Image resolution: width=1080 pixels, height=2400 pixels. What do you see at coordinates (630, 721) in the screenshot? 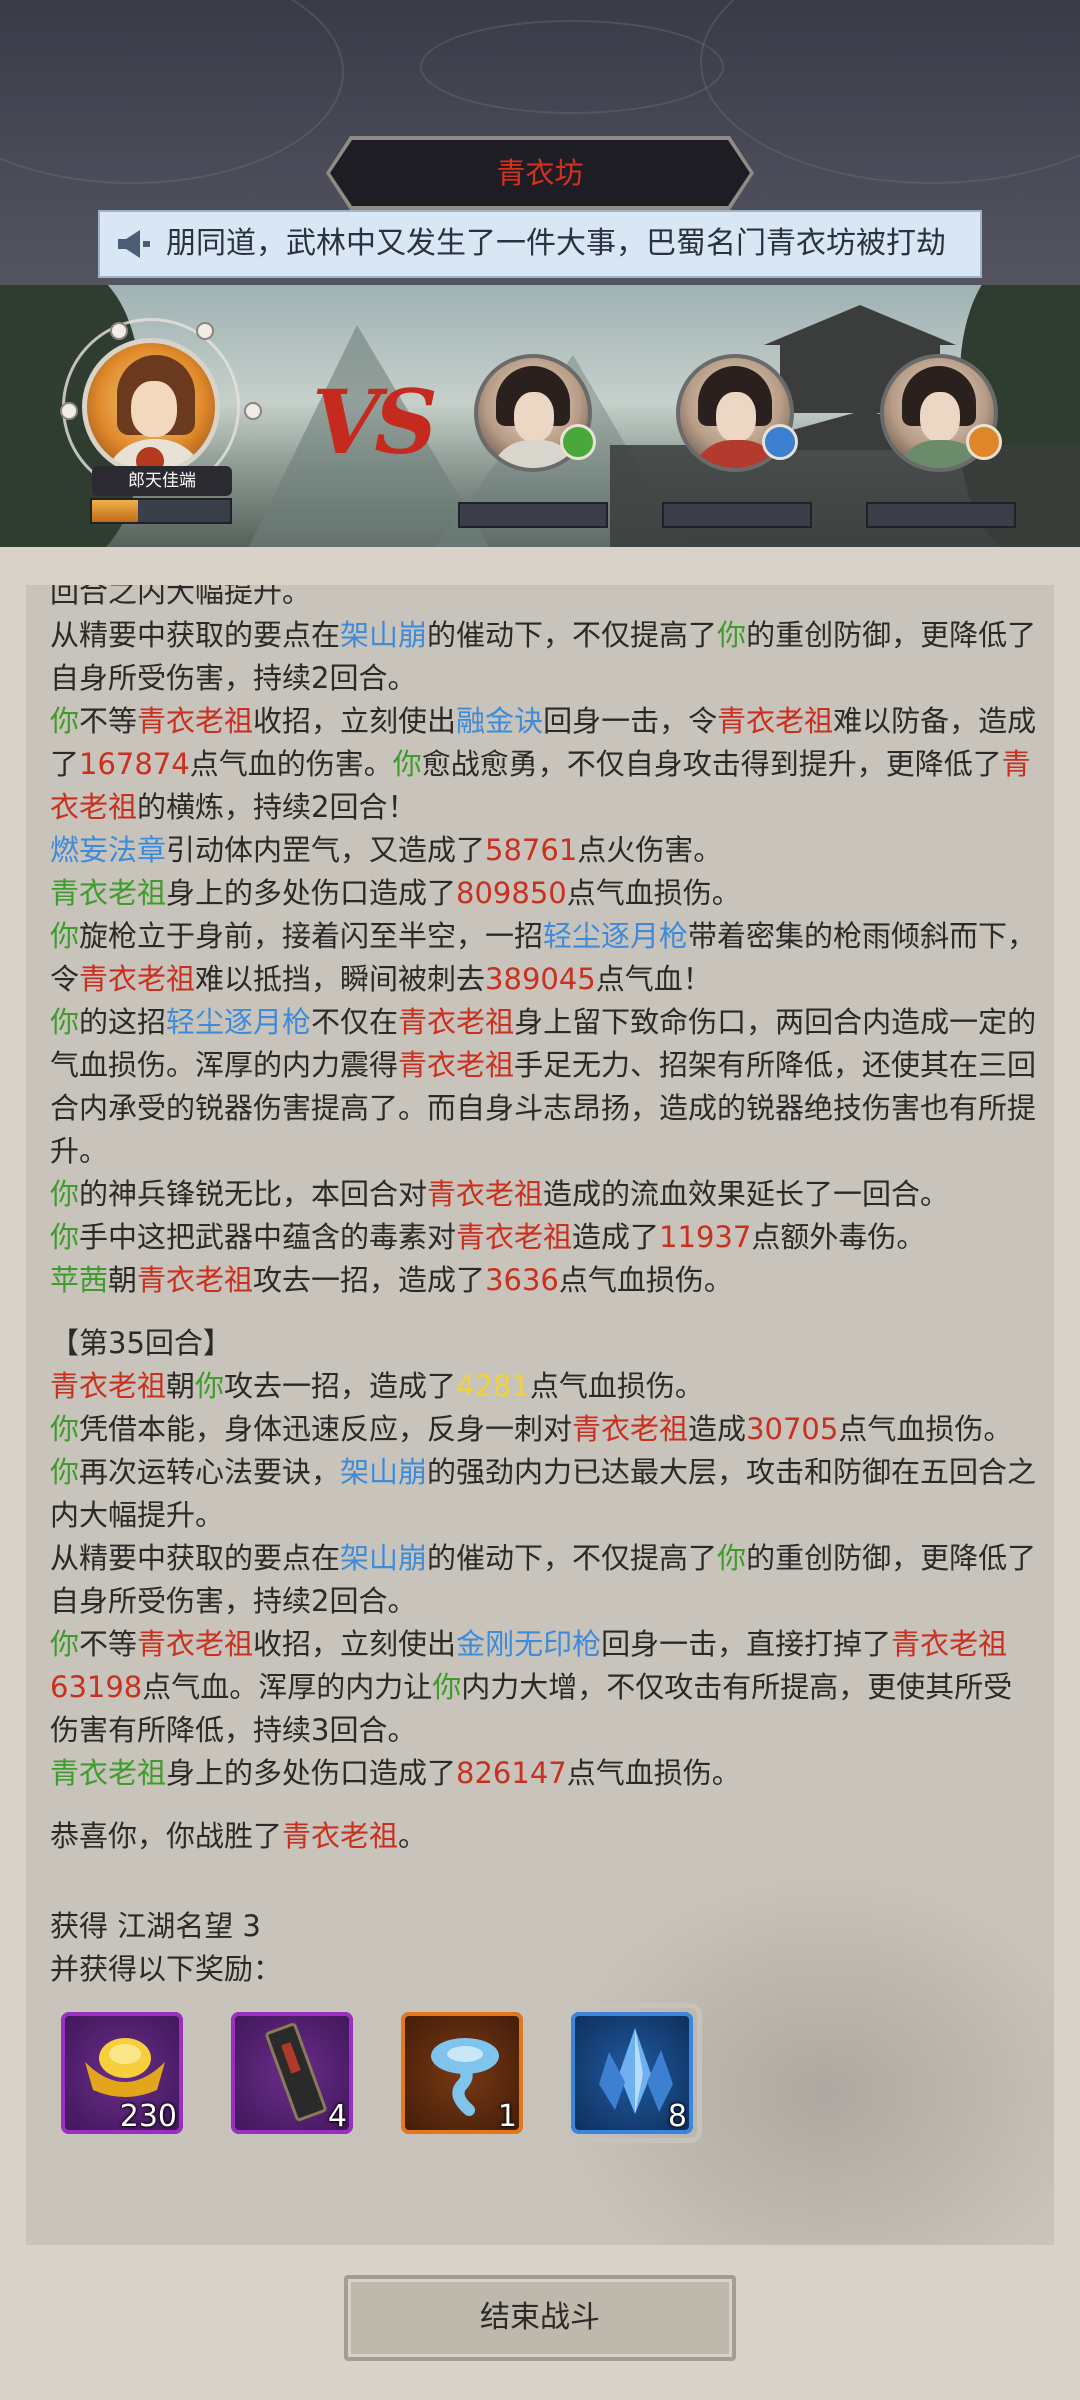
I see `log-segment: 回身一击，令` at bounding box center [630, 721].